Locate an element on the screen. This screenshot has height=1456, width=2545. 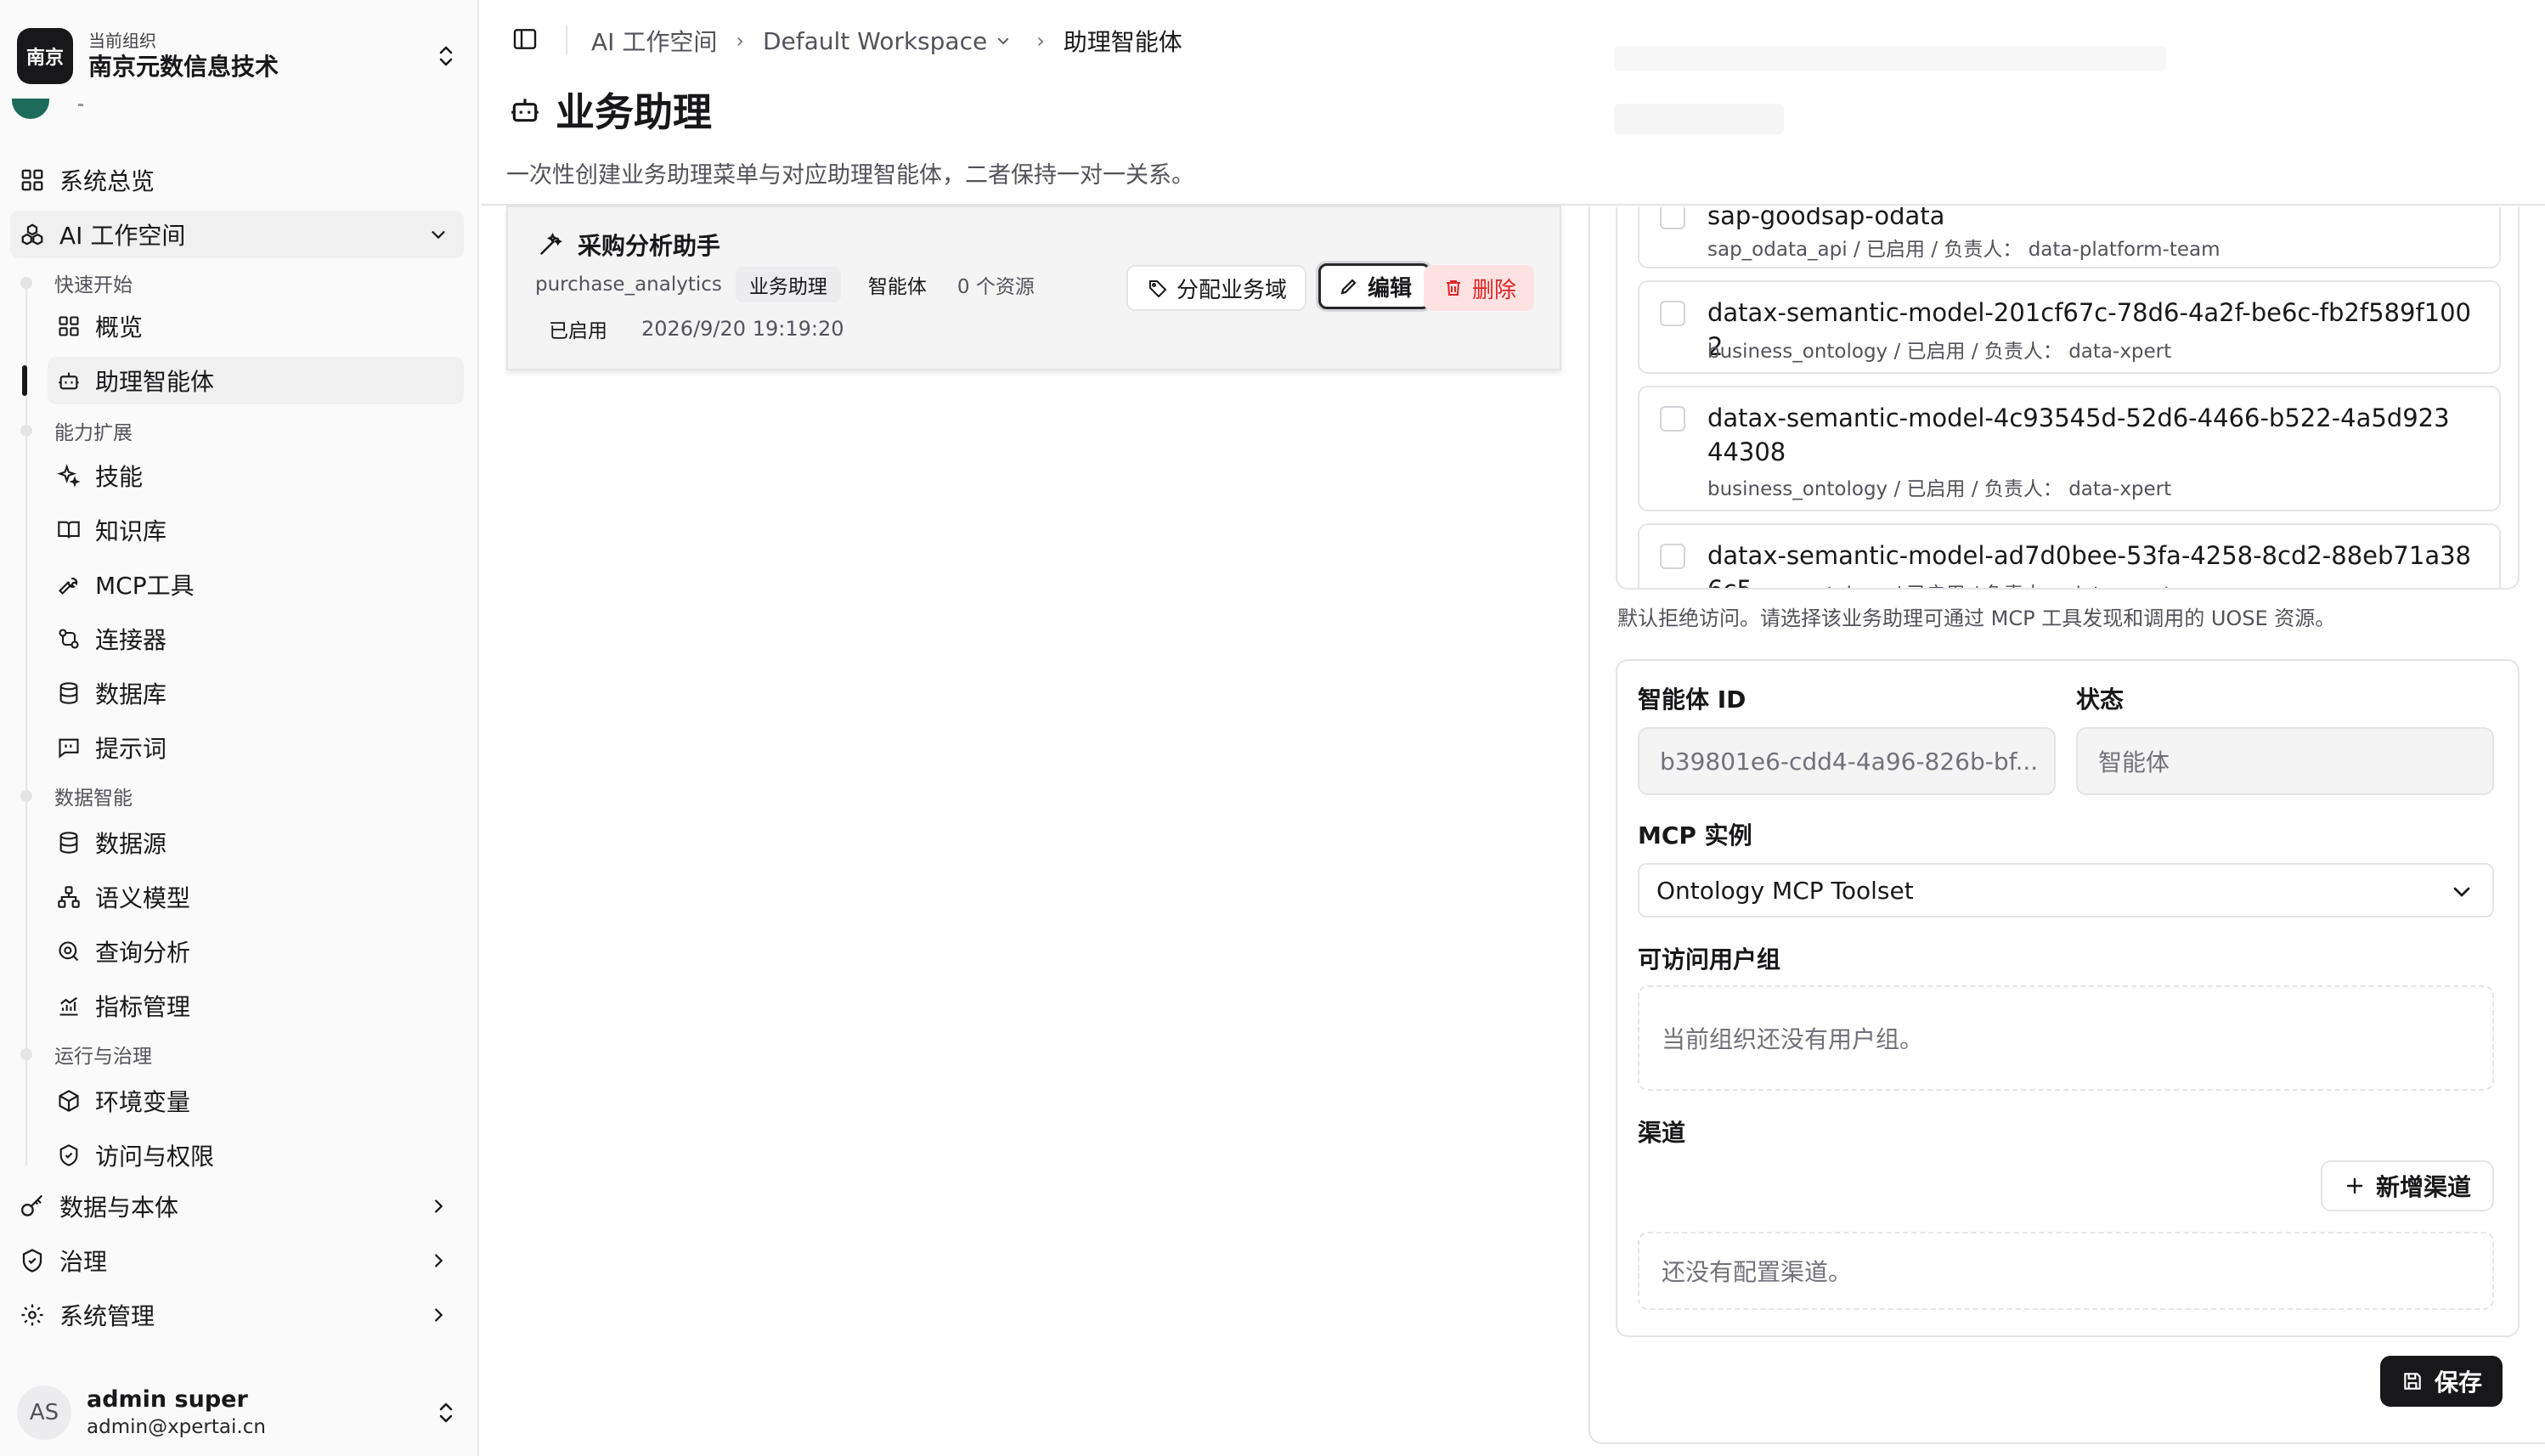
nav-assistant: 助理智能体 is located at coordinates (256, 381).